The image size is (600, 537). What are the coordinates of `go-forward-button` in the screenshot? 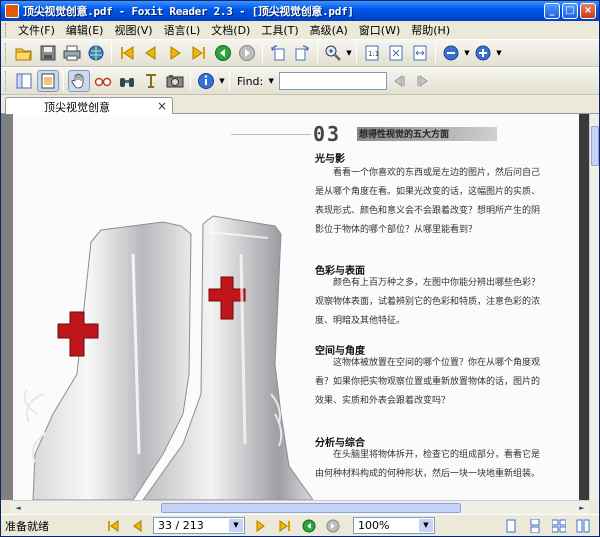 It's located at (247, 53).